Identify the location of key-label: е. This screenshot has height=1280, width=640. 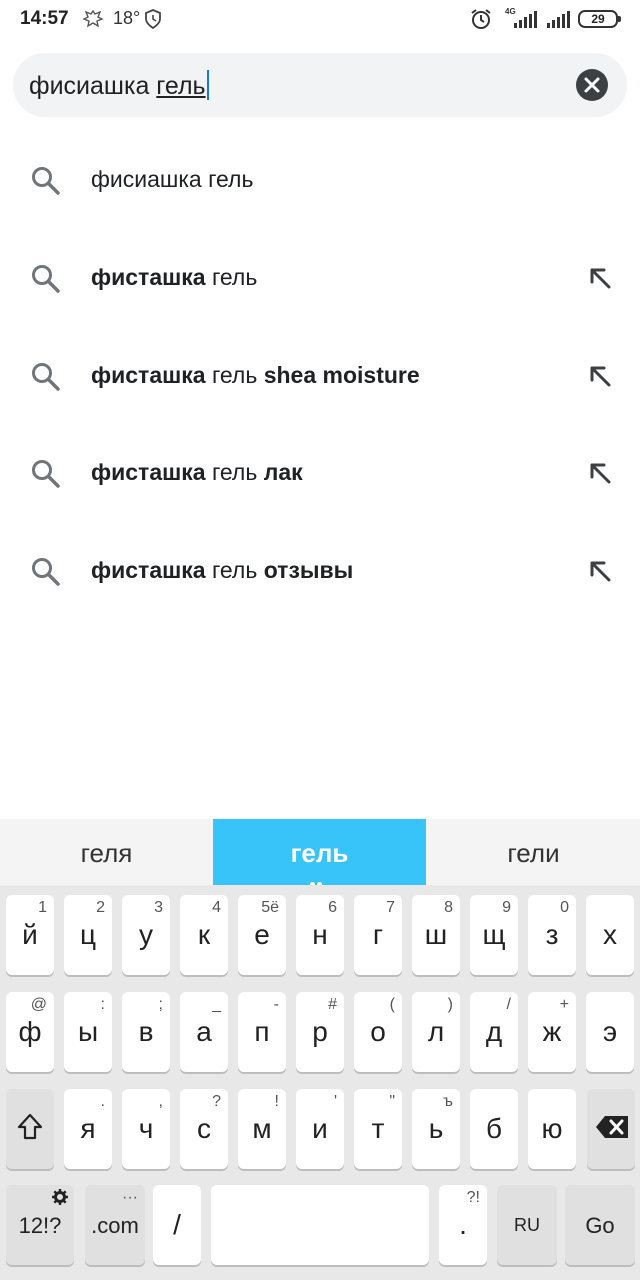
(262, 934).